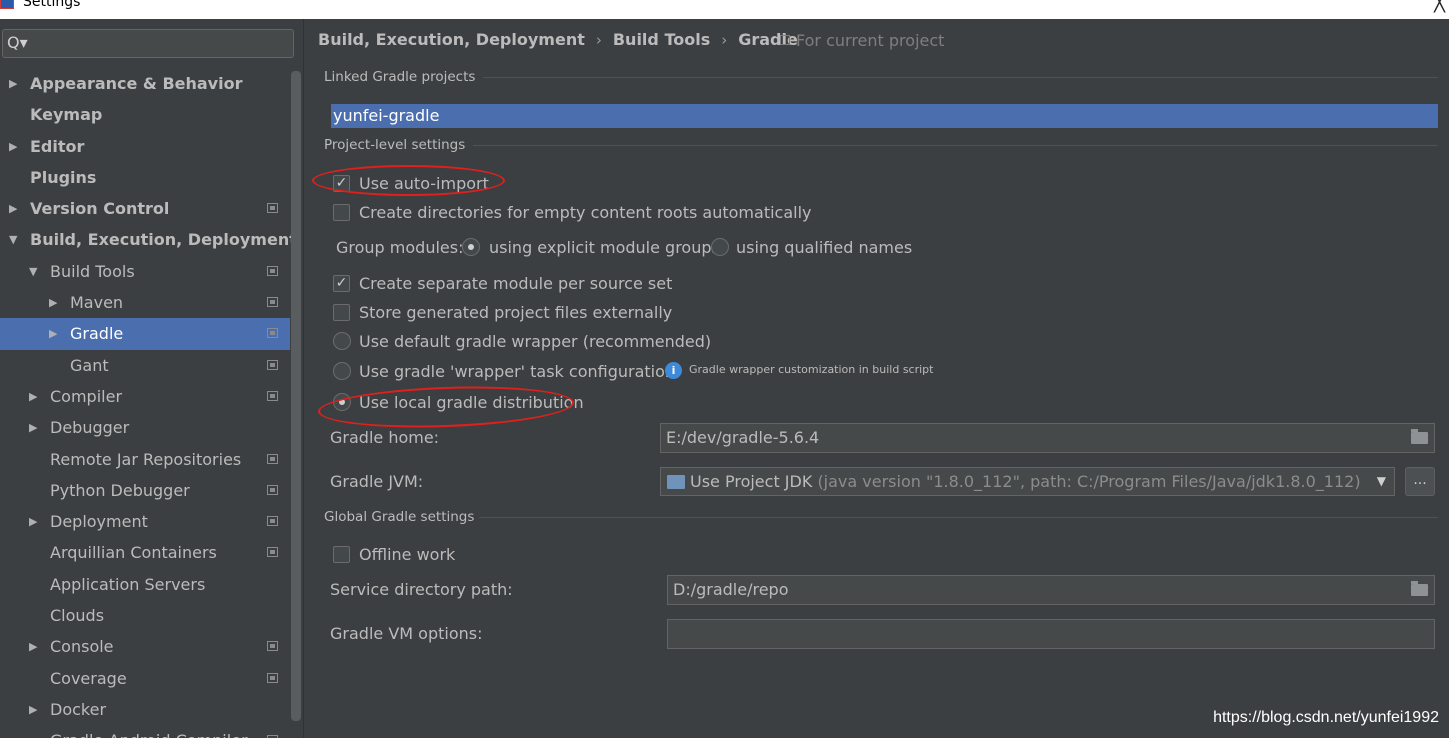  Describe the element at coordinates (88, 678) in the screenshot. I see `sidebar-item-label: Coverage` at that location.